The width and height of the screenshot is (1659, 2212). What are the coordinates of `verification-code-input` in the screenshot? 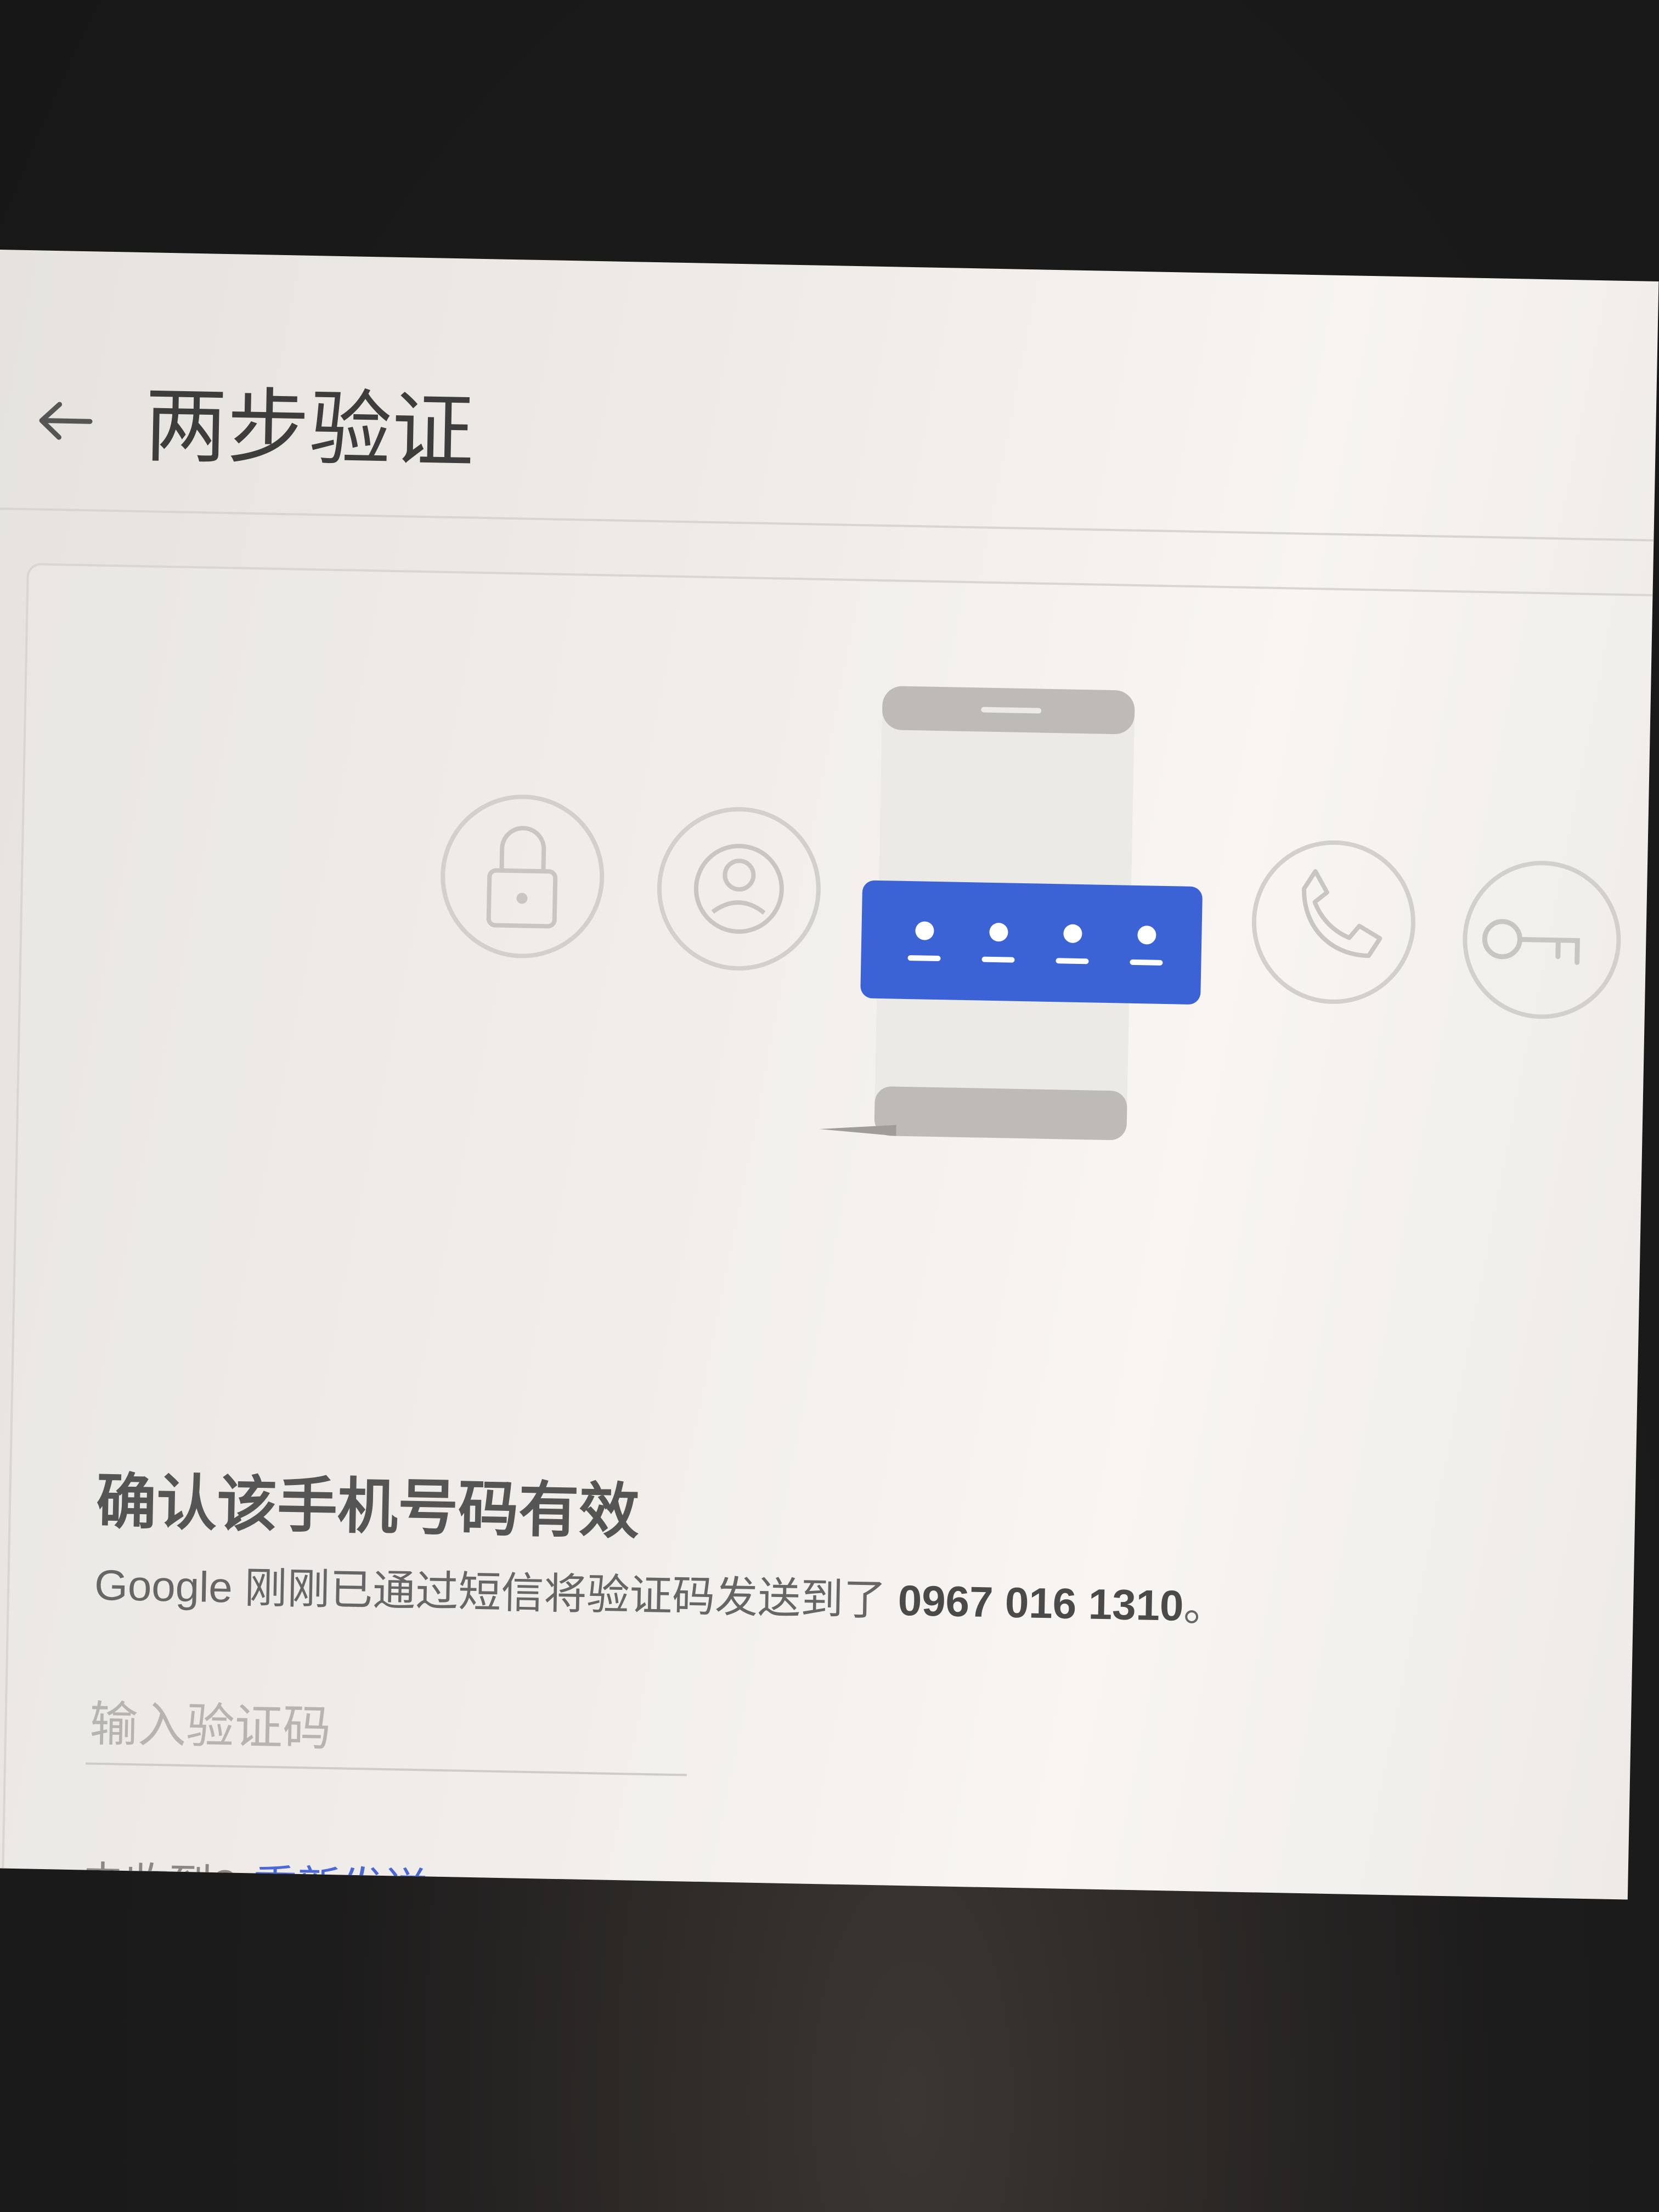 It's located at (387, 1730).